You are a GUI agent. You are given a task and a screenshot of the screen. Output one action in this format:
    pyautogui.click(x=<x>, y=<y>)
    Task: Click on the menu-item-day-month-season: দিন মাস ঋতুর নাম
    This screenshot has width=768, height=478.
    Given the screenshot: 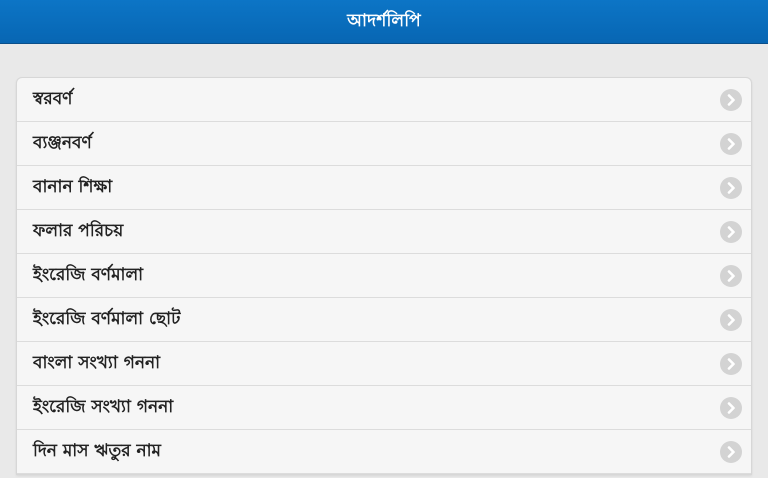 What is the action you would take?
    pyautogui.click(x=384, y=452)
    